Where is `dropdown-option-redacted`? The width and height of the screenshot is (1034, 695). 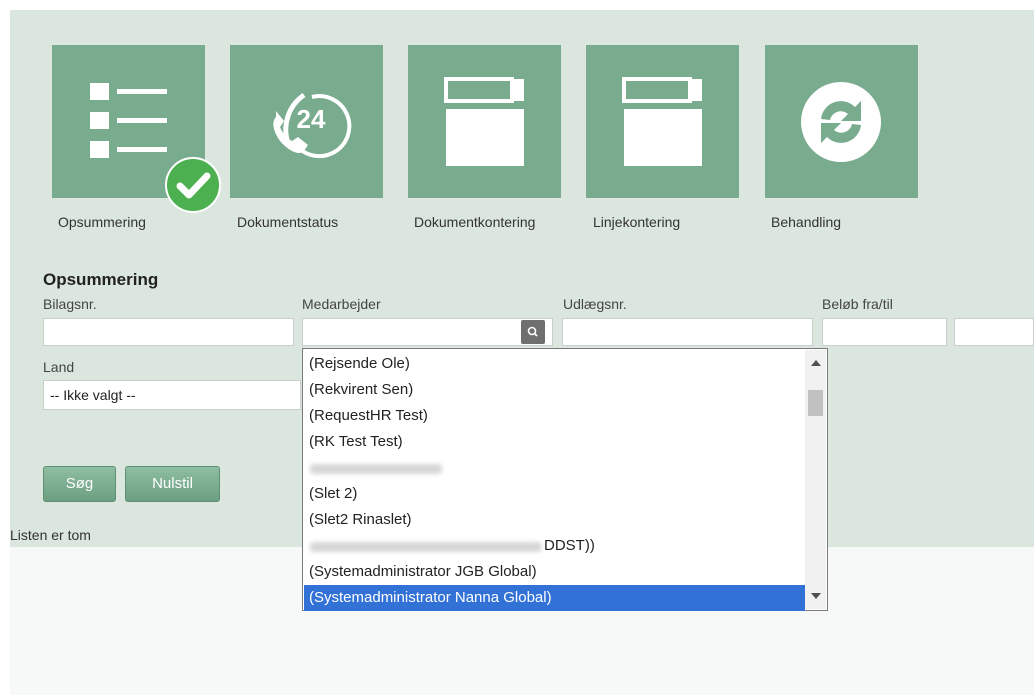
dropdown-option-redacted is located at coordinates (554, 468).